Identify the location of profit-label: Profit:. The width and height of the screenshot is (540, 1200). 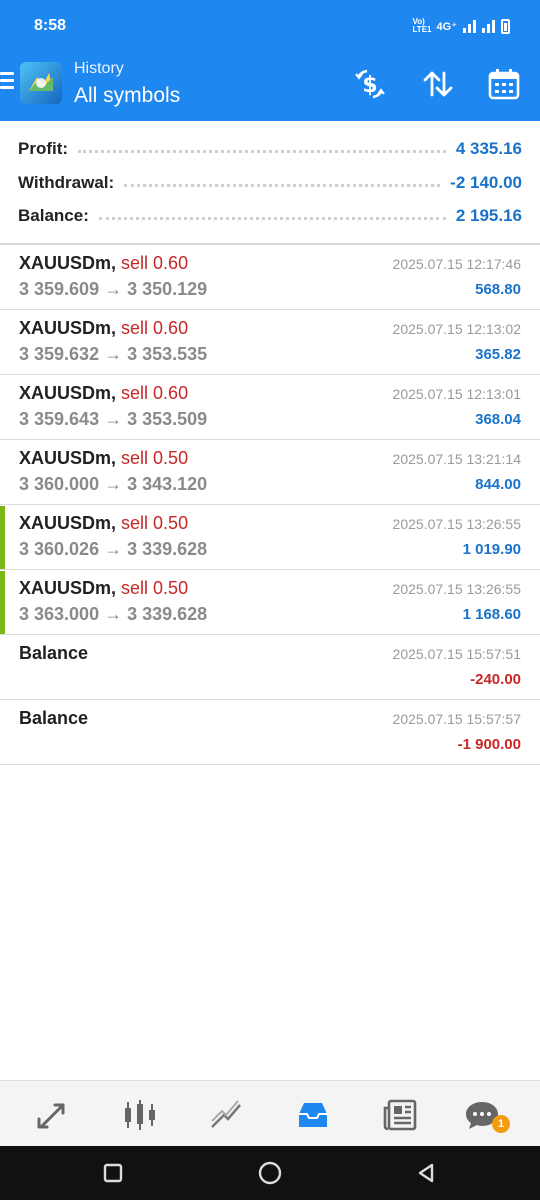
(43, 148).